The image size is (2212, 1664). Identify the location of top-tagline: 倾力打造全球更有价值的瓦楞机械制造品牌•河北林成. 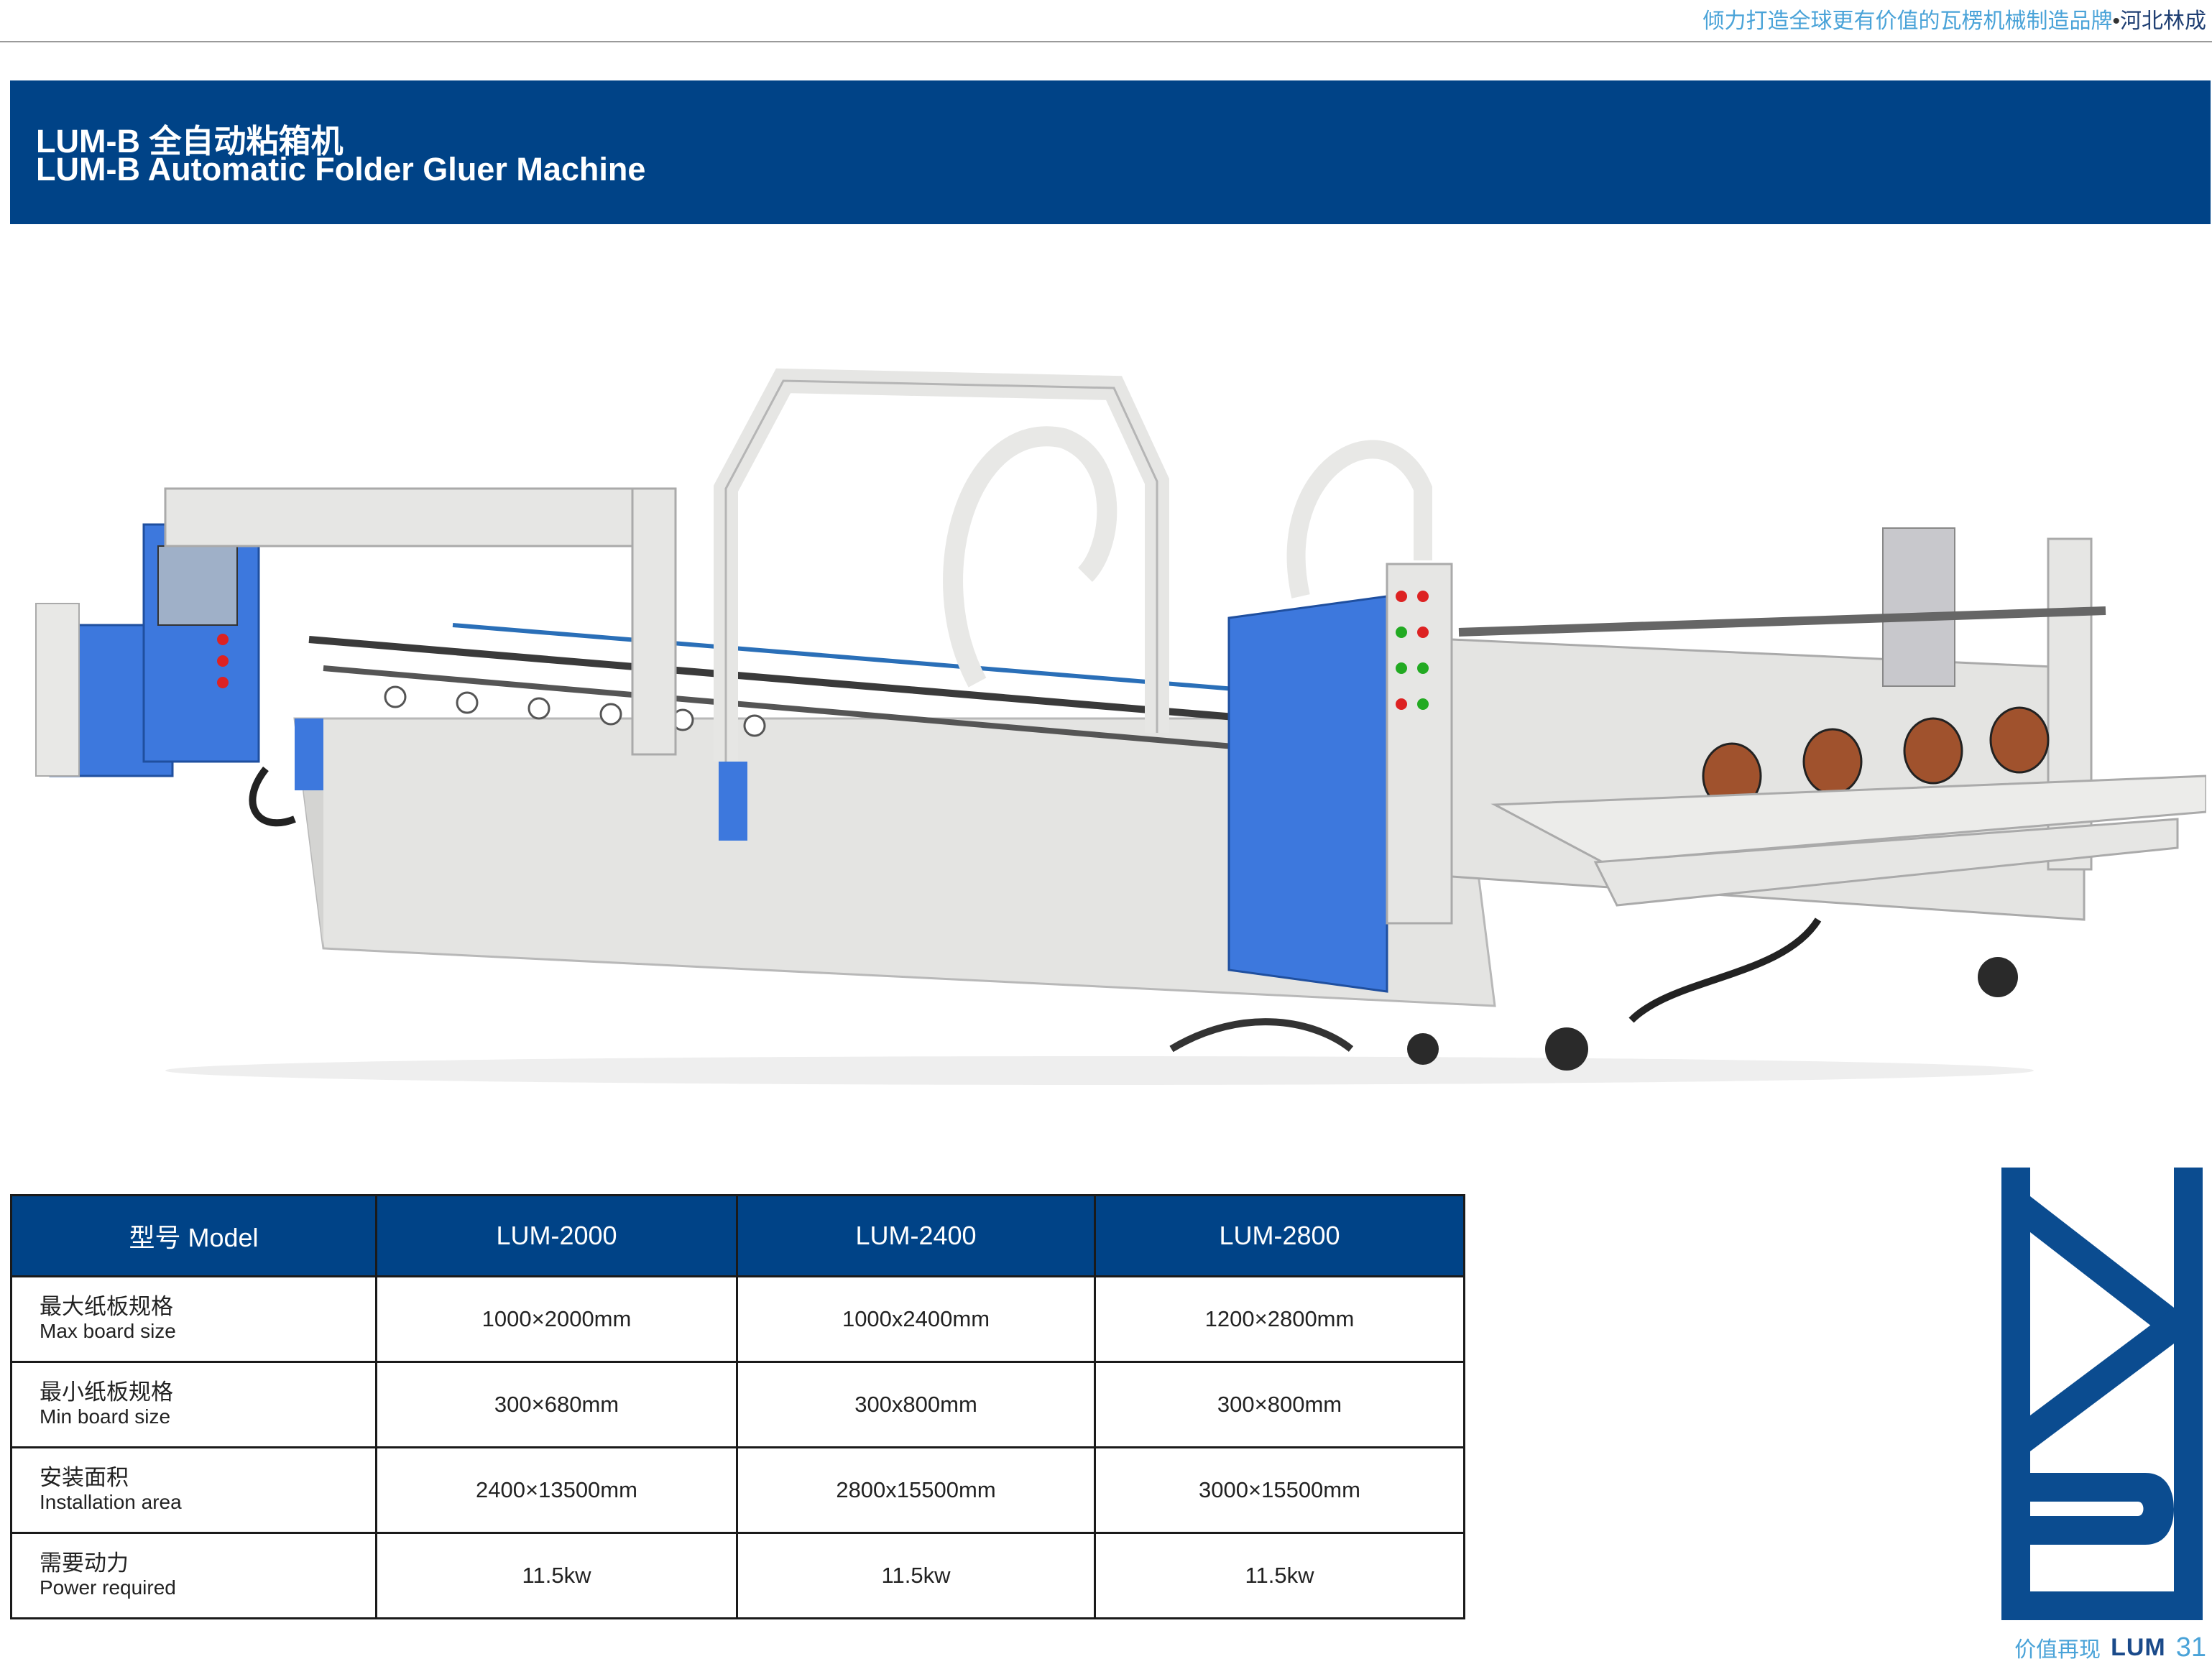
(1954, 21).